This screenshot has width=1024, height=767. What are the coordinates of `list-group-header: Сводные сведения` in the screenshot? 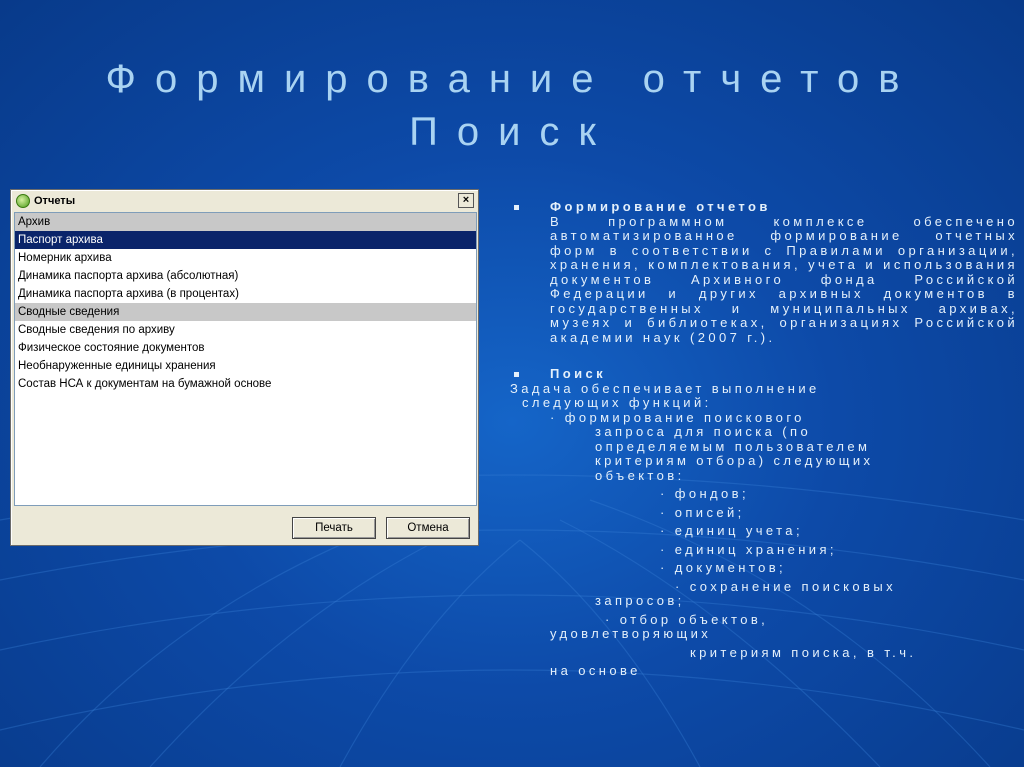 It's located at (245, 312).